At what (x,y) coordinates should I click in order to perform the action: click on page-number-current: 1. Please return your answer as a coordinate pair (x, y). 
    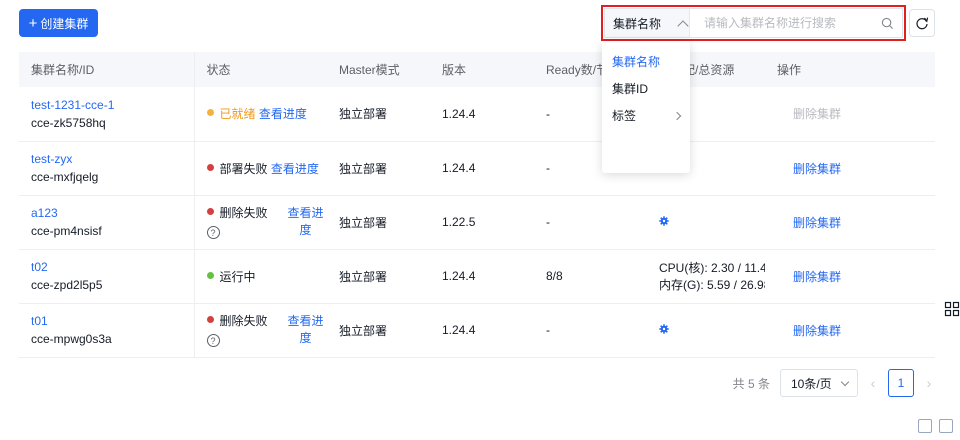
    Looking at the image, I should click on (901, 383).